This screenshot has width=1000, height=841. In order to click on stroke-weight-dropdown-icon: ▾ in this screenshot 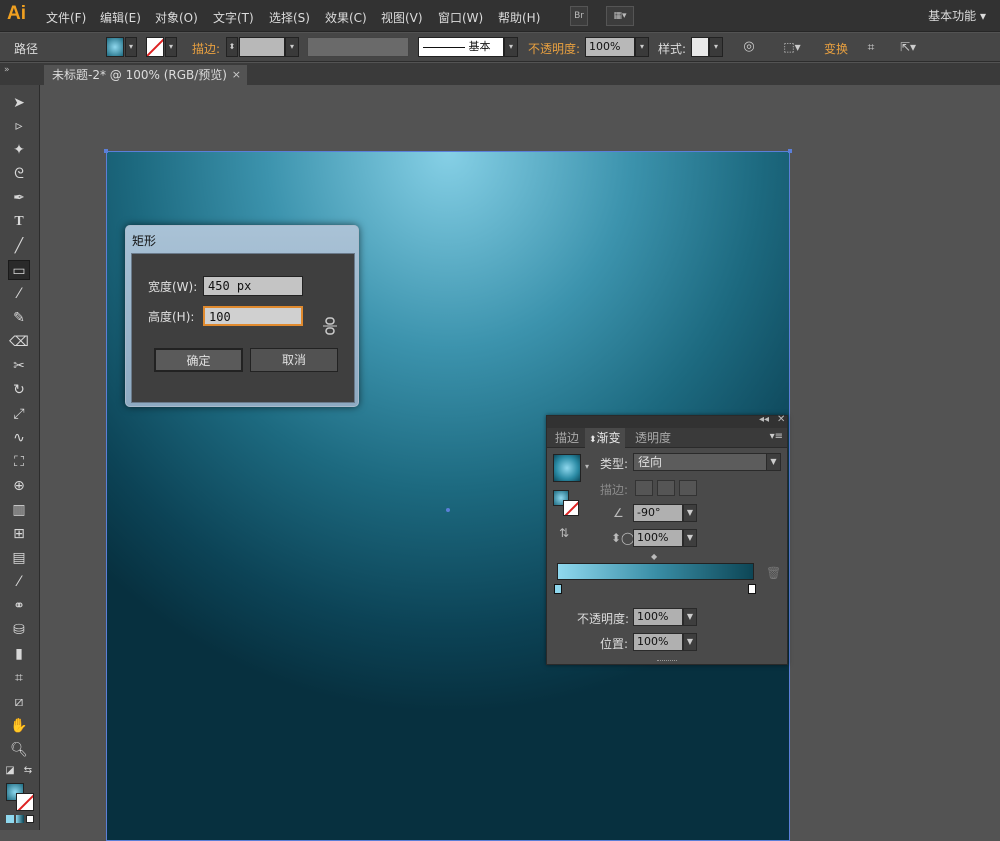, I will do `click(292, 47)`.